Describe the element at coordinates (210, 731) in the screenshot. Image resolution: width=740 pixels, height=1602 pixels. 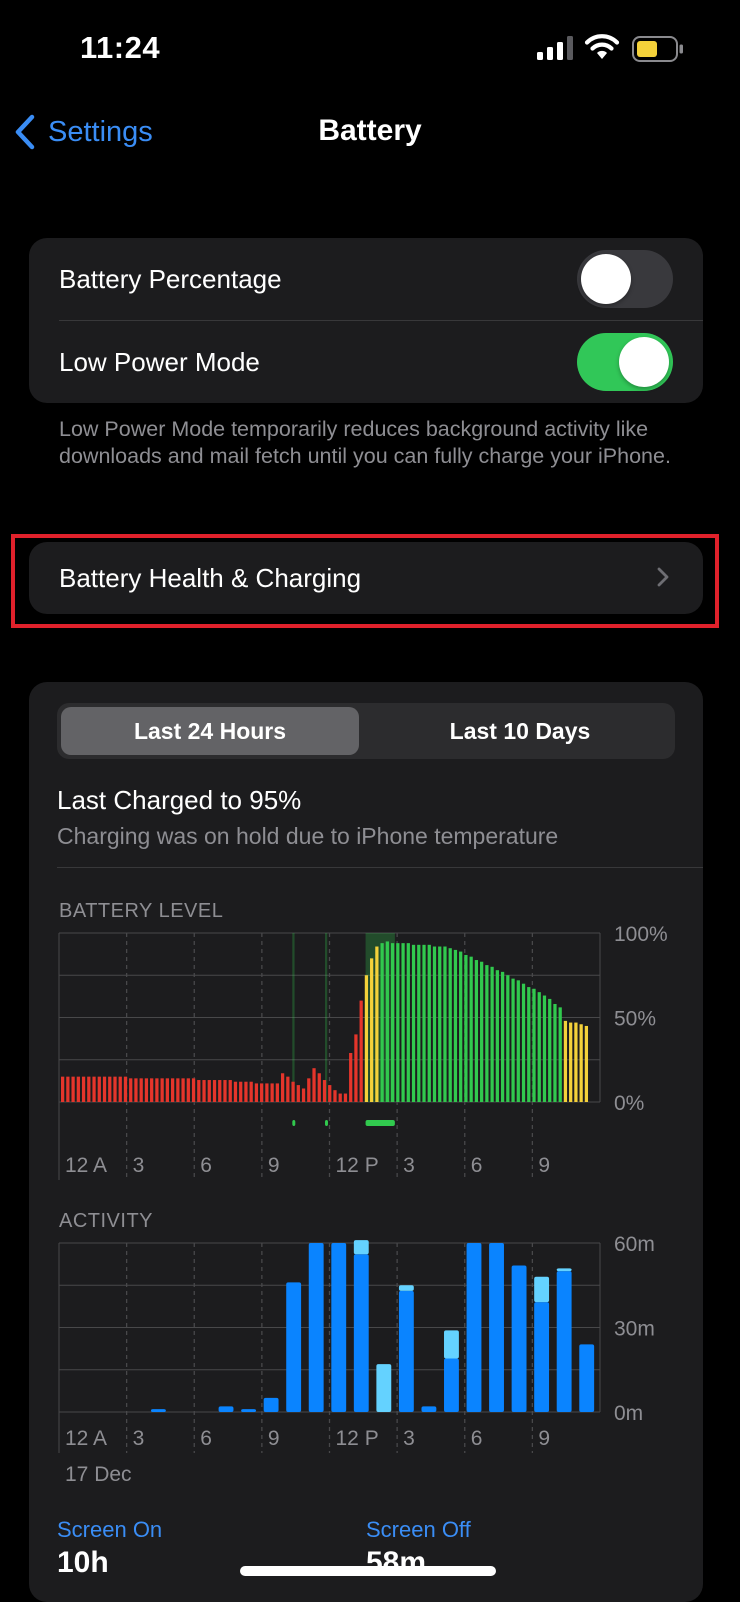
I see `segment-last-24-hours: Last 24 Hours` at that location.